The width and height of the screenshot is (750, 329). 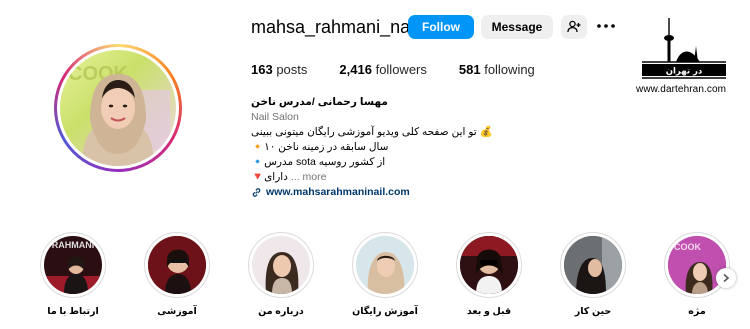 What do you see at coordinates (681, 89) in the screenshot?
I see `watermark-url: www.dartehran.com` at bounding box center [681, 89].